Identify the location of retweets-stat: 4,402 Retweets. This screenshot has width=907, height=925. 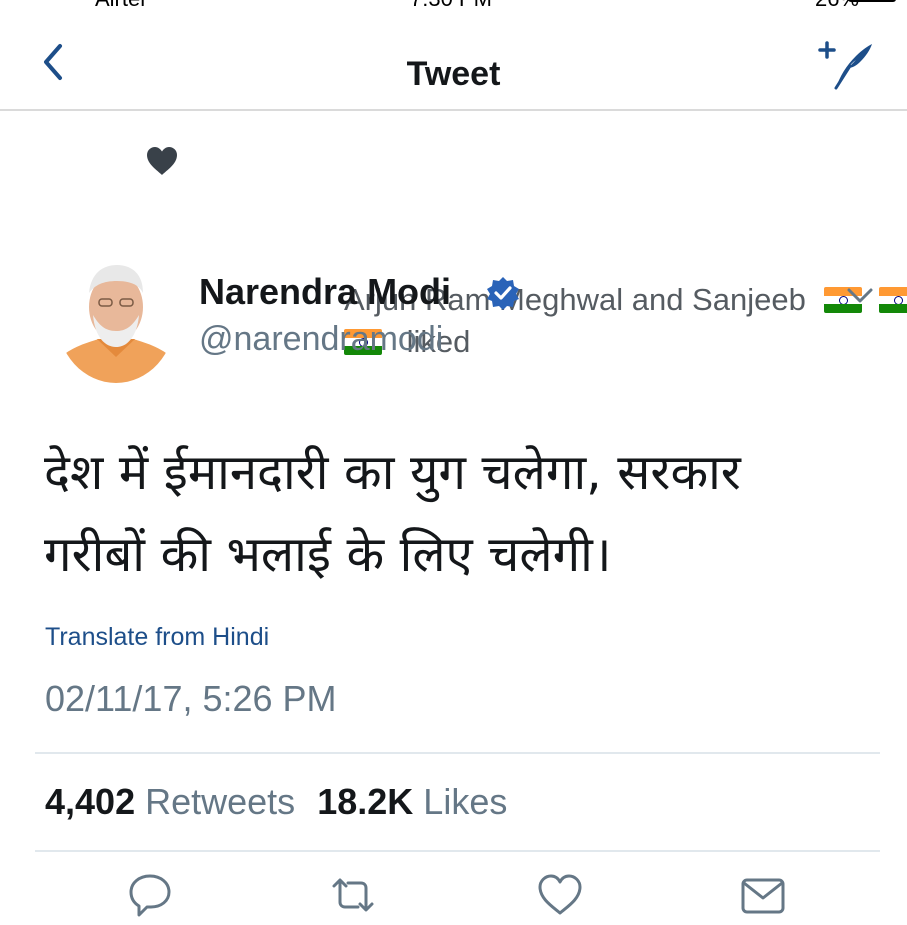
(170, 801).